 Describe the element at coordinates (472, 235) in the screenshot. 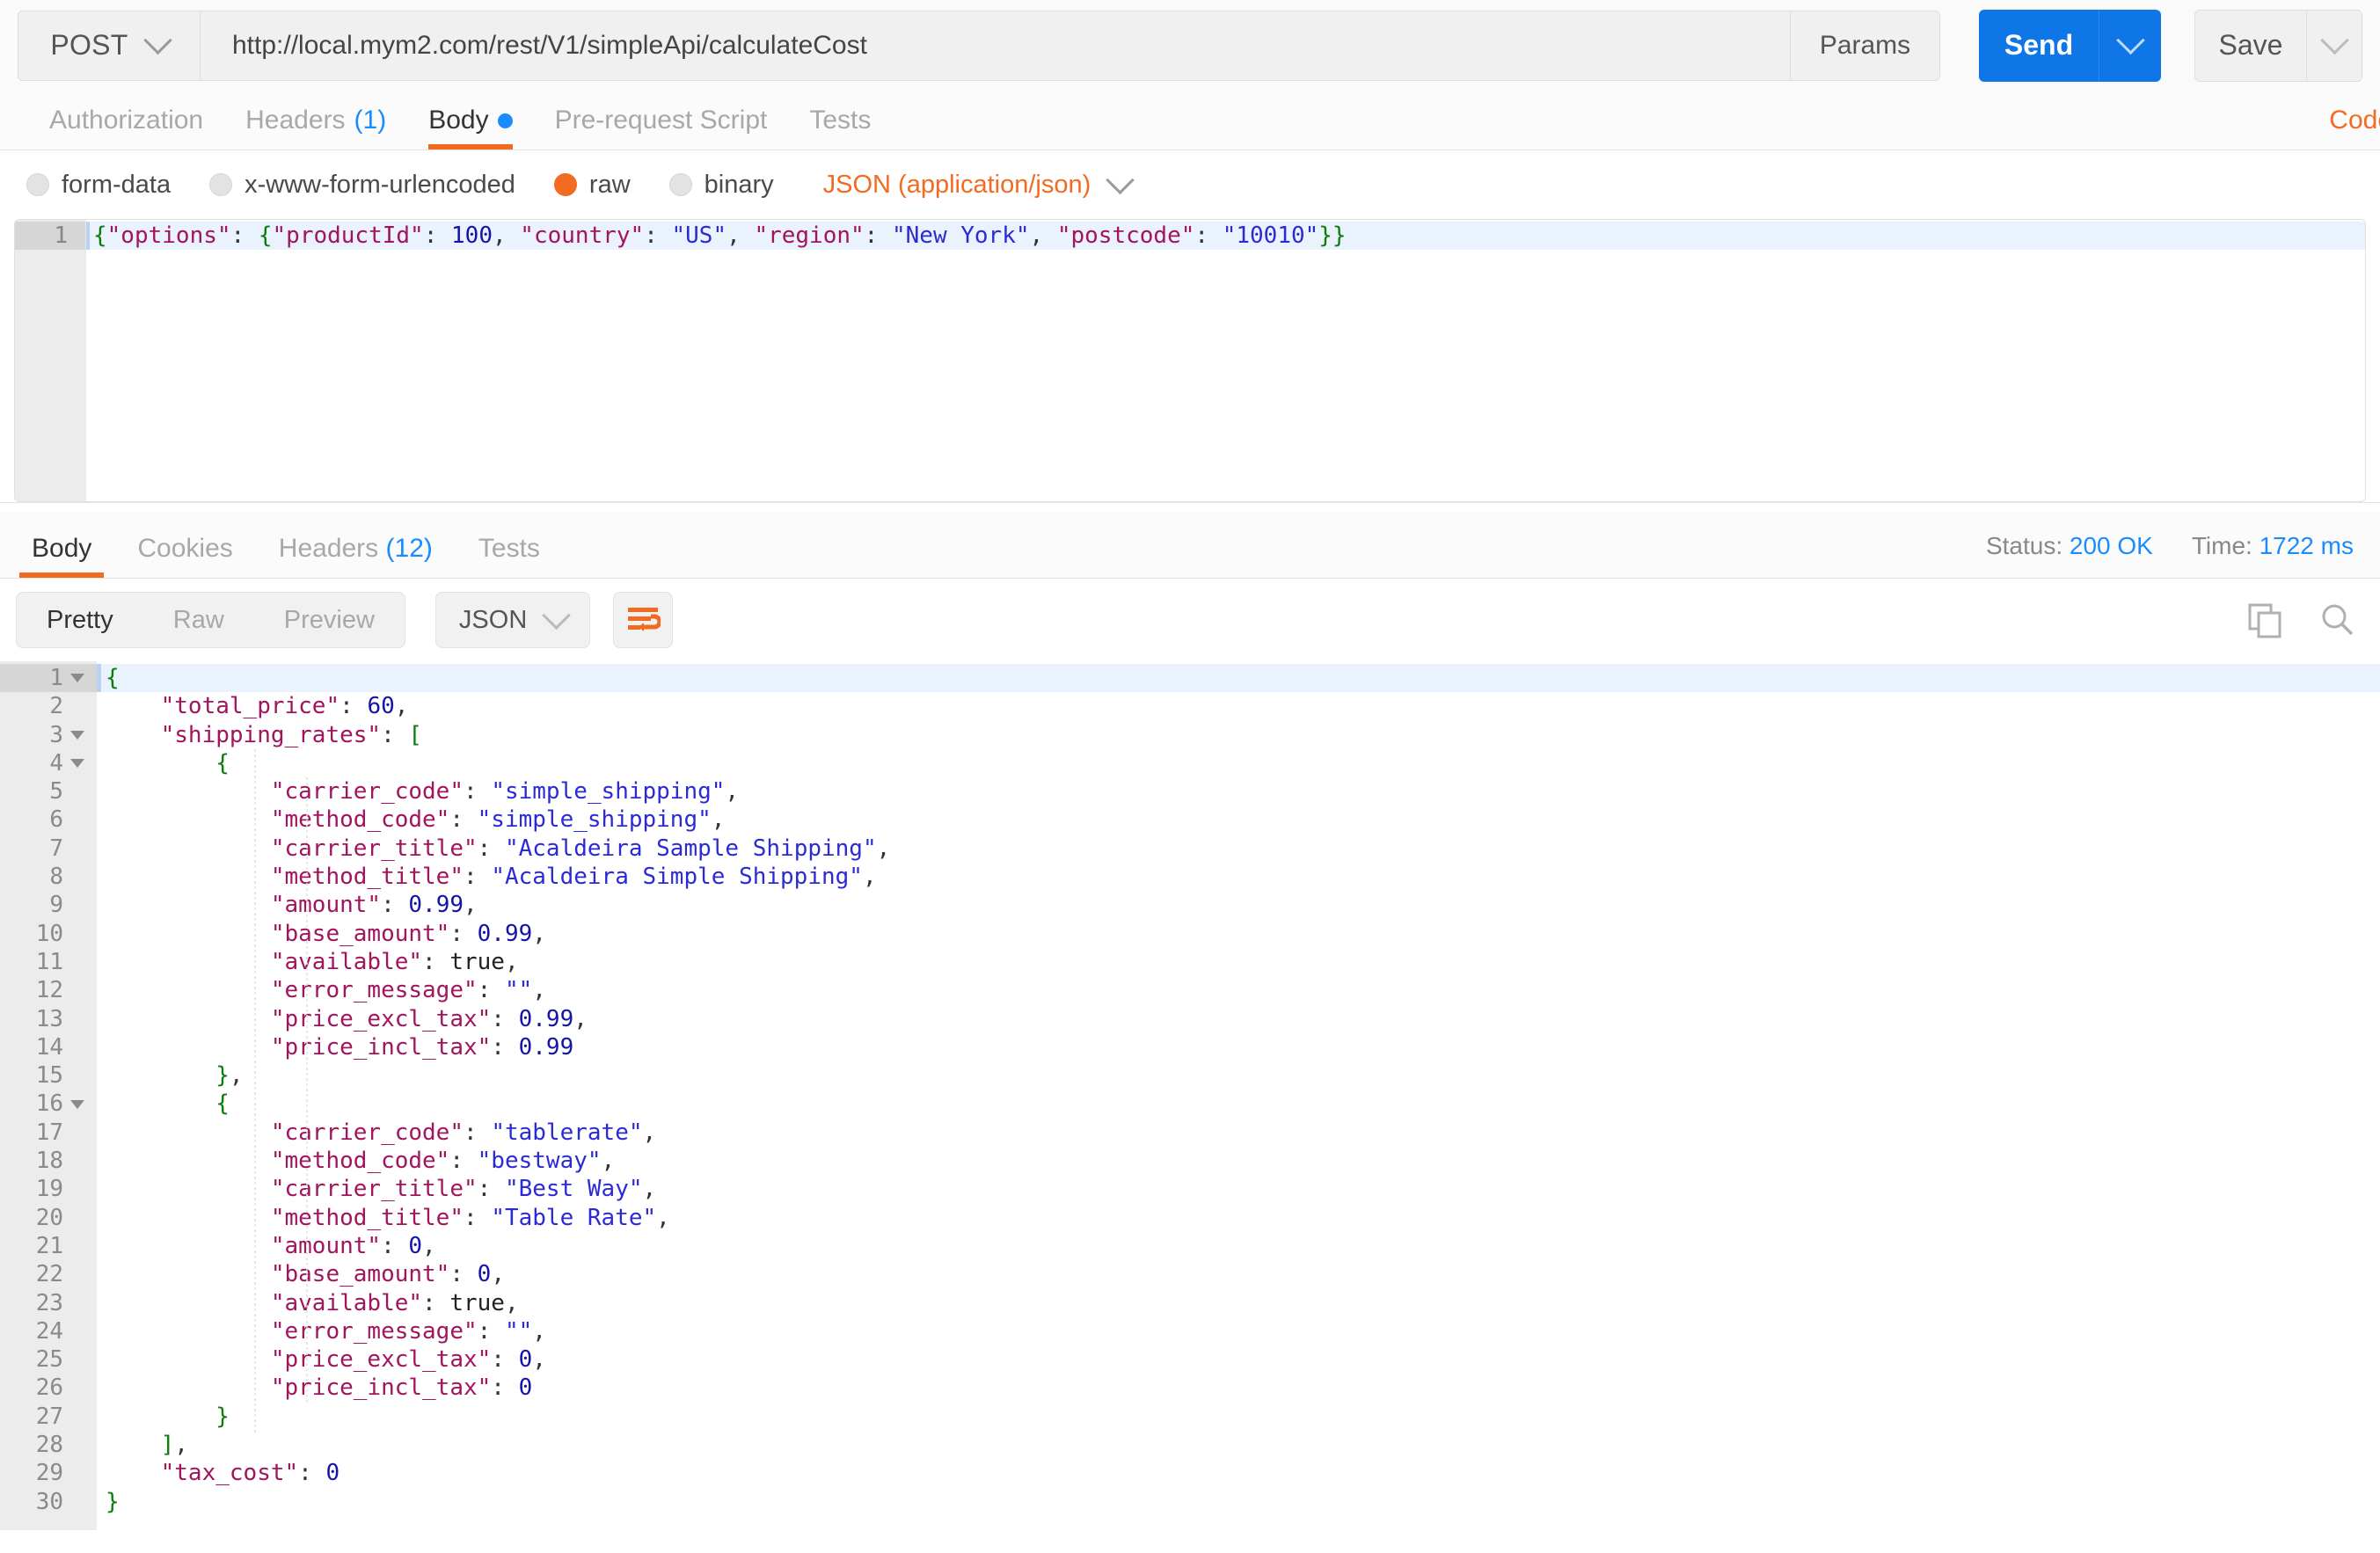

I see `json-token-num: 100` at that location.